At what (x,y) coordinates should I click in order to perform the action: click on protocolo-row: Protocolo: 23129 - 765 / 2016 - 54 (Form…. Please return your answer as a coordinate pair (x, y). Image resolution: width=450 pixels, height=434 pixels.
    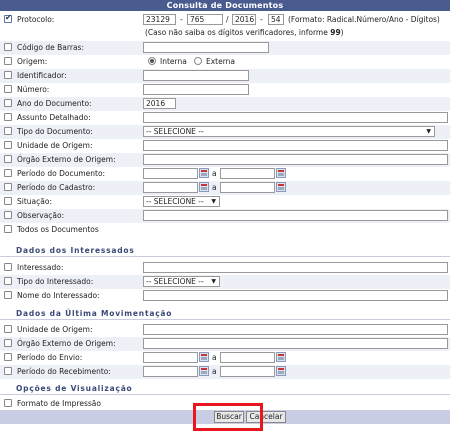
    Looking at the image, I should click on (225, 20).